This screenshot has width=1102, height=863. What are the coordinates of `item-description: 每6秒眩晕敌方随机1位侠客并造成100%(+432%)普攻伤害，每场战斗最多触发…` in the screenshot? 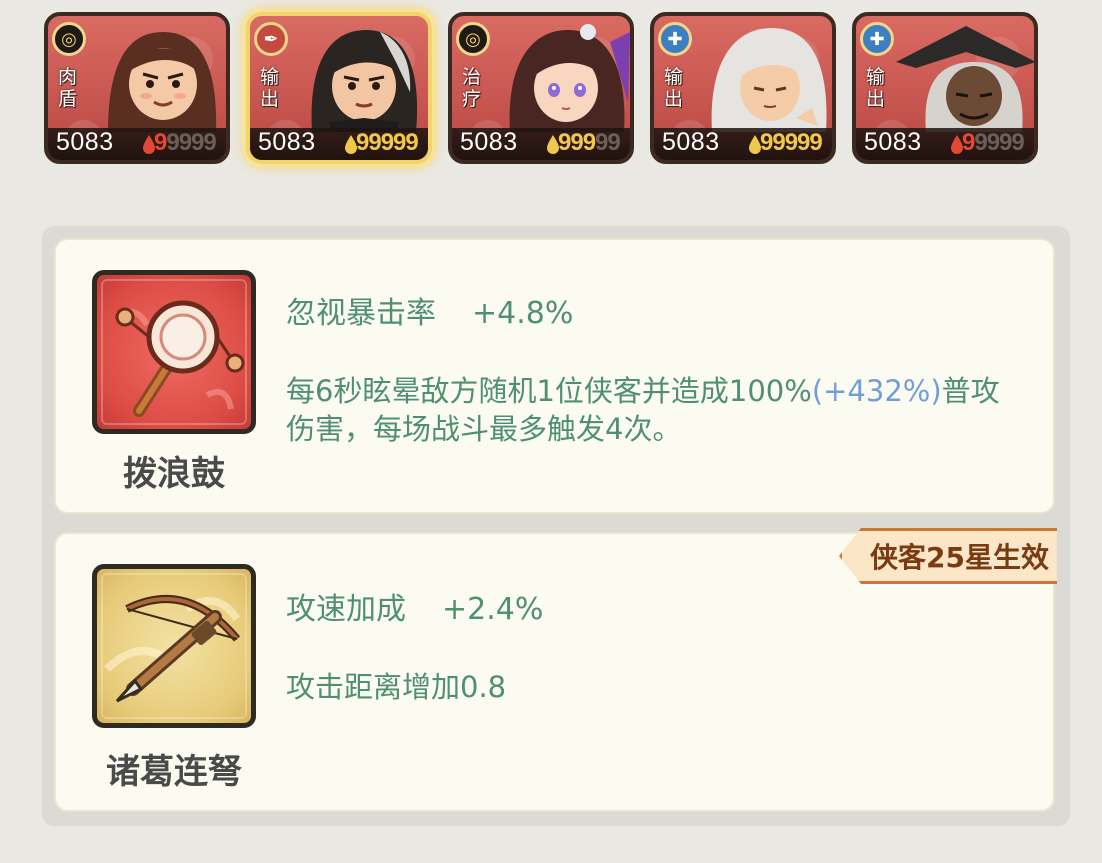 It's located at (651, 410).